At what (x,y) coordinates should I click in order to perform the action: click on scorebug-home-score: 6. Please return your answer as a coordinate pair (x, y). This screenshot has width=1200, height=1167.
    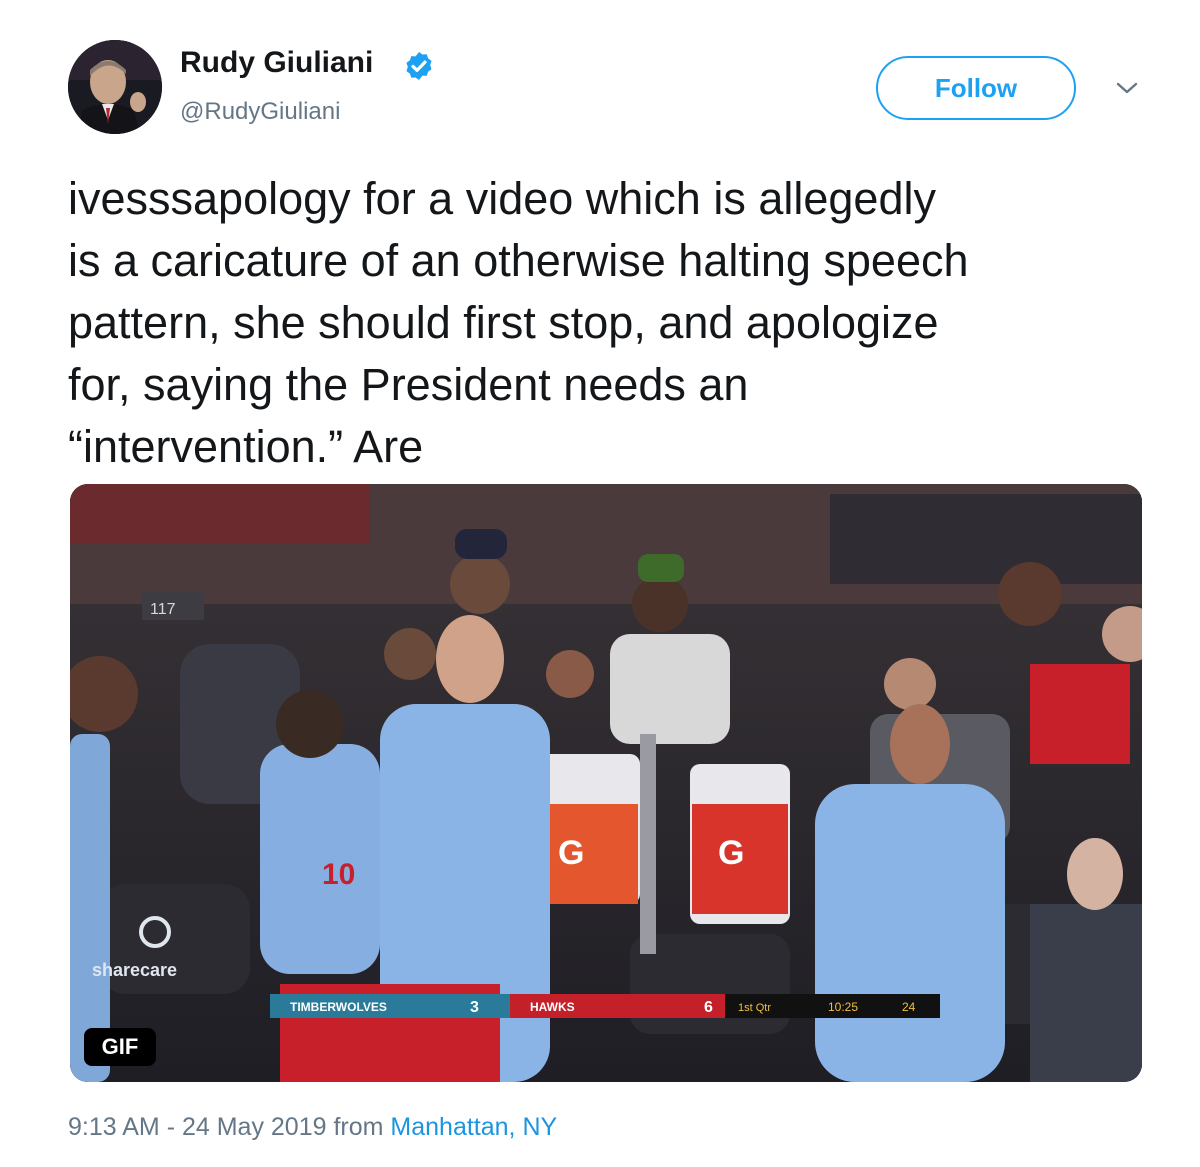
    Looking at the image, I should click on (708, 1007).